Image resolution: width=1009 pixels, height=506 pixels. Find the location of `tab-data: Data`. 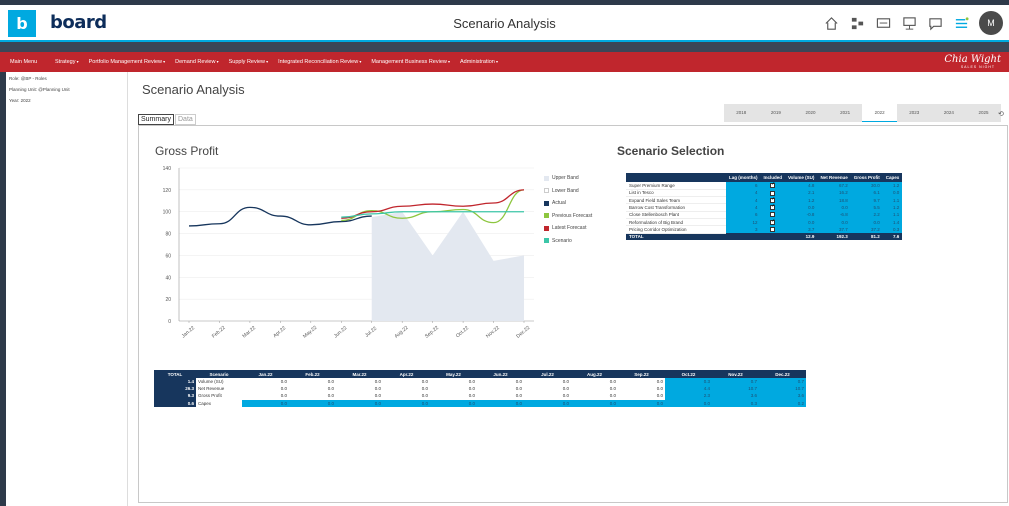

tab-data: Data is located at coordinates (185, 119).